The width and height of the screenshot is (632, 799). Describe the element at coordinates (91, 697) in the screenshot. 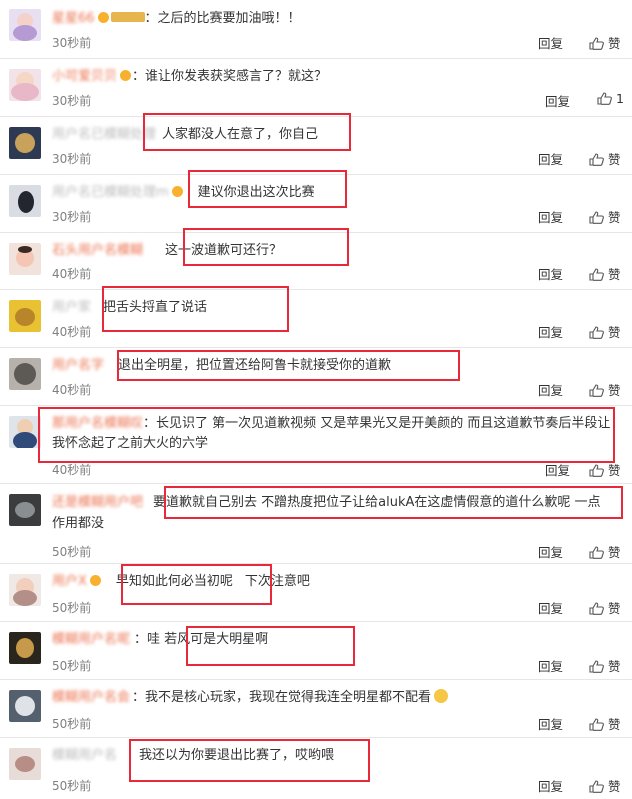

I see `username: 模糊用户名会` at that location.